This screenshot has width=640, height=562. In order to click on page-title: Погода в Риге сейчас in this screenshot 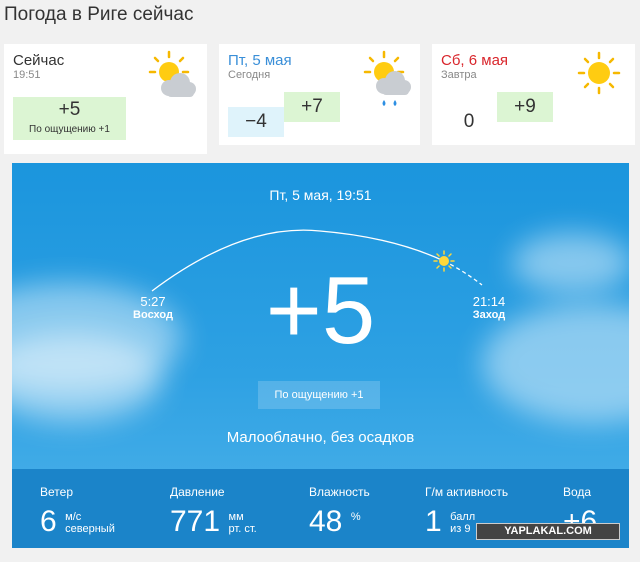, I will do `click(99, 14)`.